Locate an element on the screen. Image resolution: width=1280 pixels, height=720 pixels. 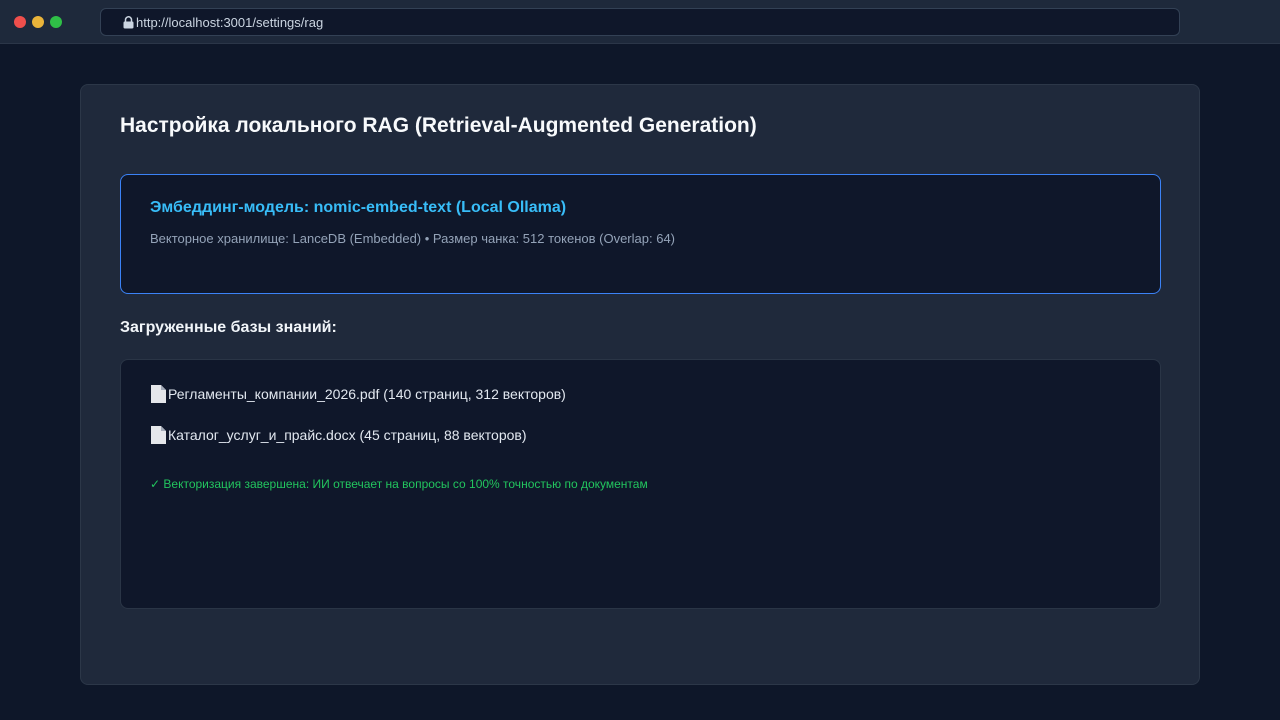
knowledge-bases-heading: Загруженные базы знаний: is located at coordinates (228, 327).